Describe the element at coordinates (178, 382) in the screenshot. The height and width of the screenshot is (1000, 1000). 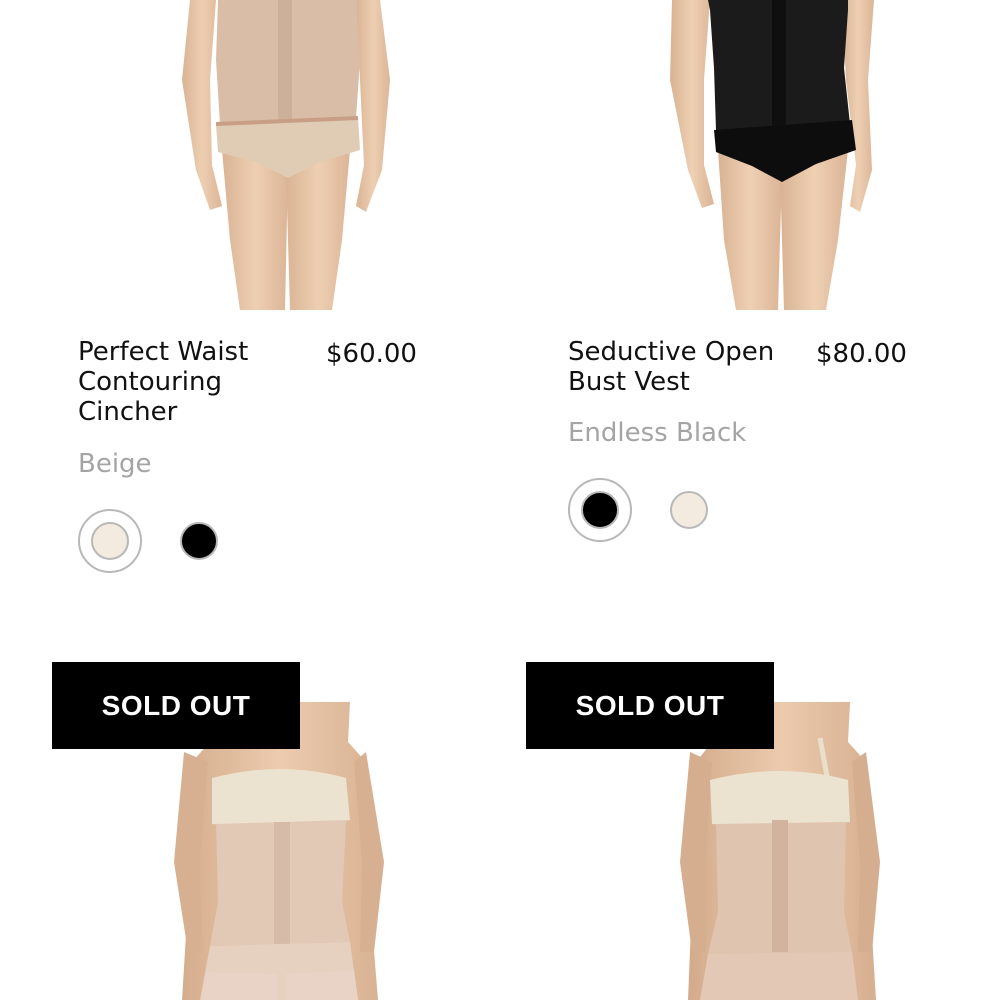
I see `product-title: Perfect Waist Contouring Cincher` at that location.